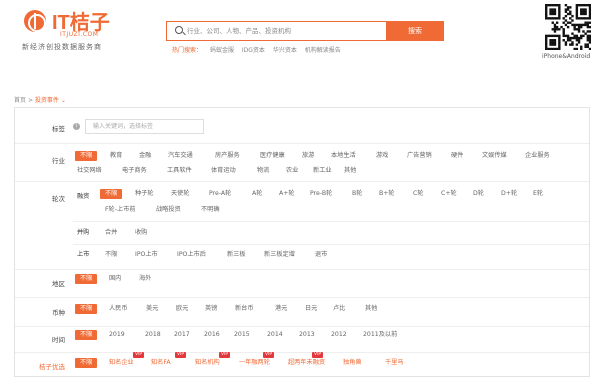  I want to click on juzi-picks-option: 知名机构, so click(207, 363).